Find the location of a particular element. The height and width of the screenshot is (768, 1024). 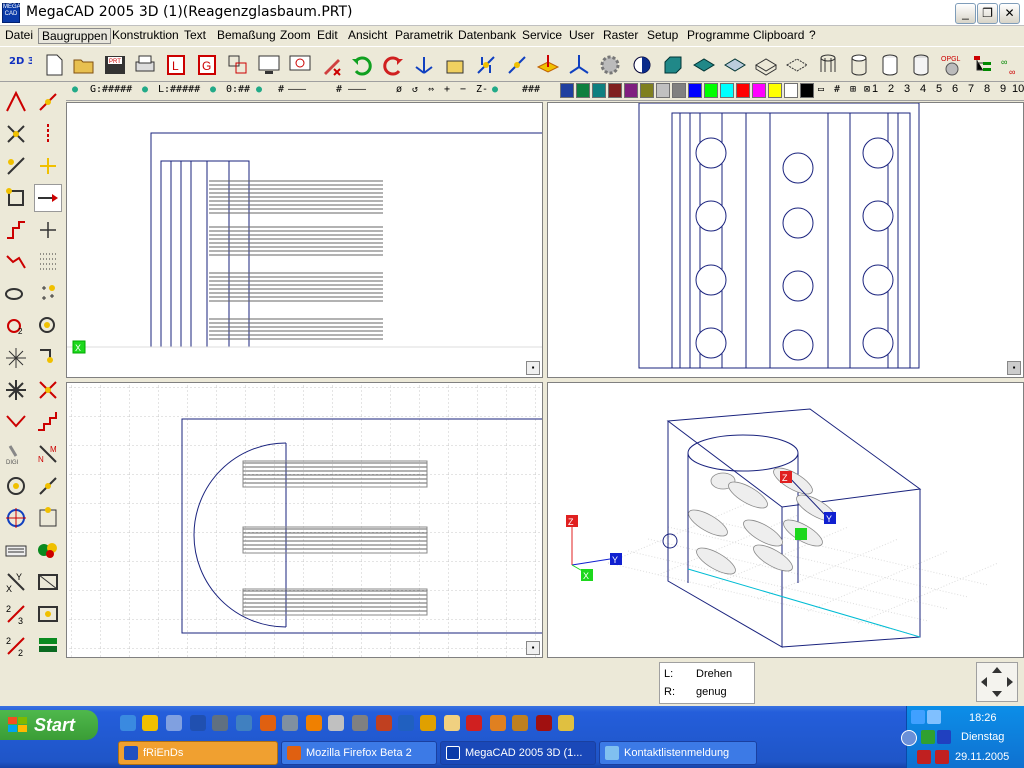

frame-point-icon is located at coordinates (48, 614).